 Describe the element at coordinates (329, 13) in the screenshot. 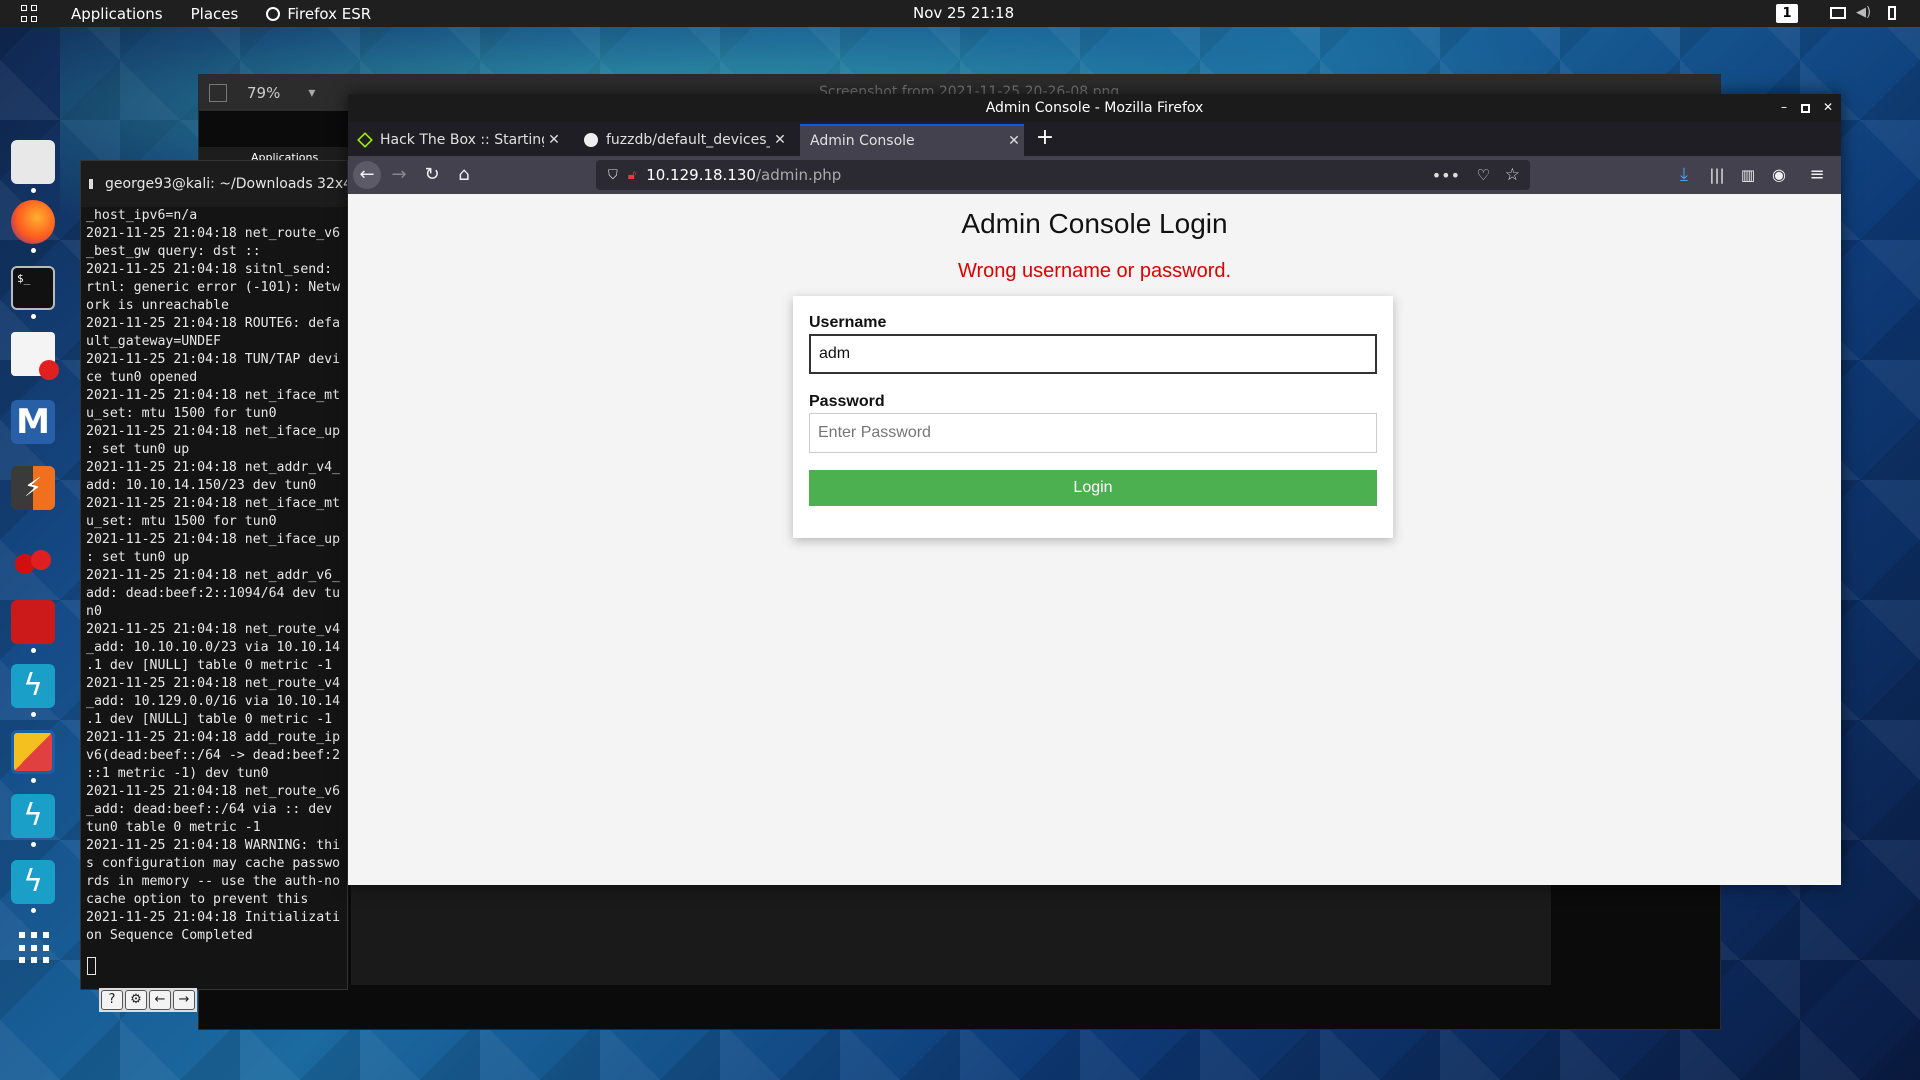

I see `firefox-menu-label: Firefox ESR` at that location.